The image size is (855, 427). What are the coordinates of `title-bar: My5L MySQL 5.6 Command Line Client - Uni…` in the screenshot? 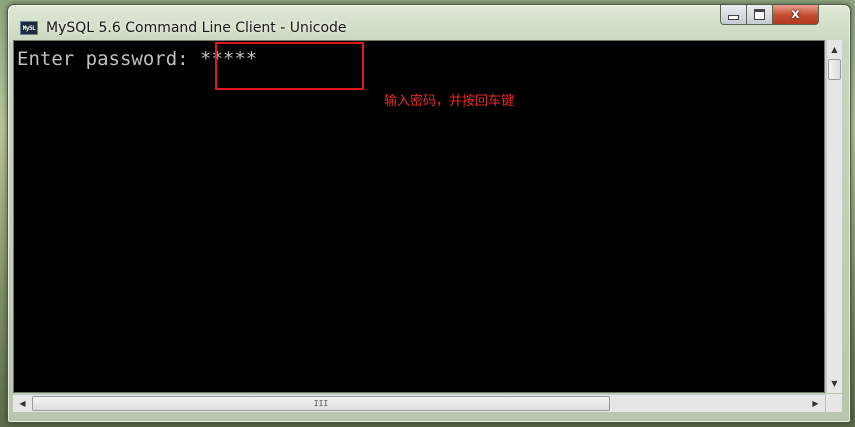 It's located at (429, 25).